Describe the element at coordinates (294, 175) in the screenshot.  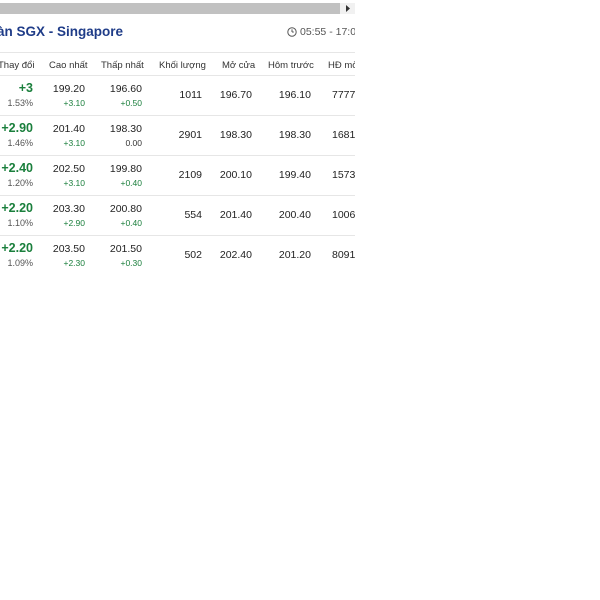
I see `prev-close-value: 199.40` at that location.